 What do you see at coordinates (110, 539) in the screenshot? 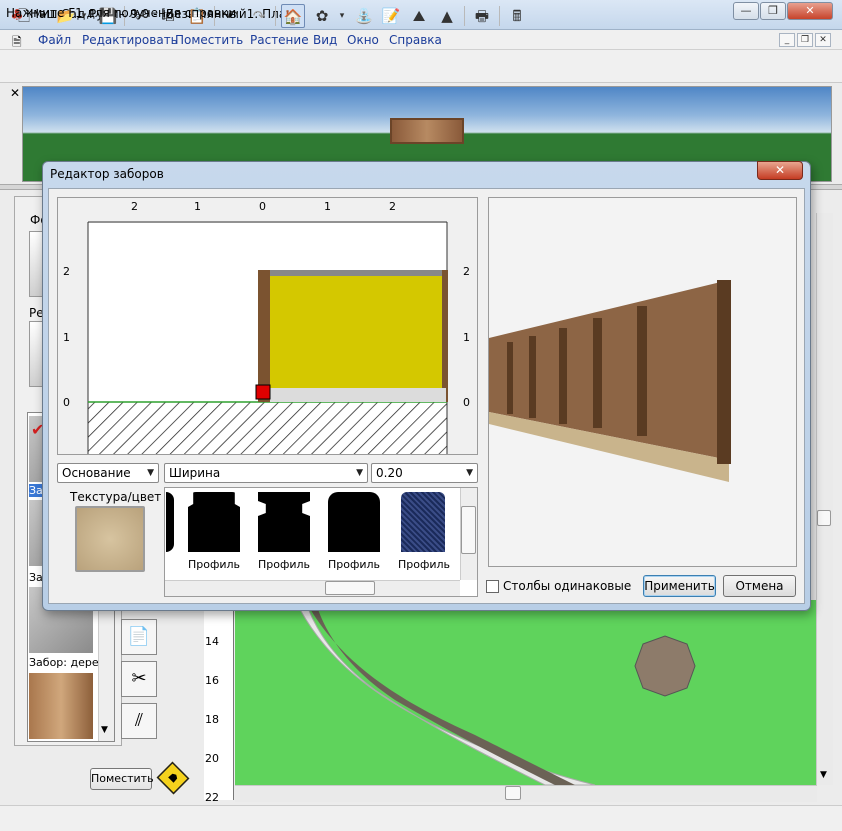
I see `texture-swatch` at bounding box center [110, 539].